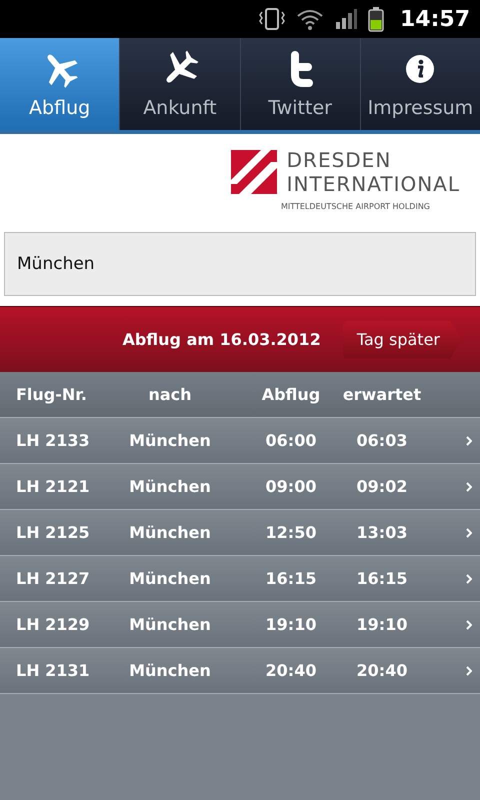 Image resolution: width=480 pixels, height=800 pixels. I want to click on expected-time: 16:15, so click(382, 578).